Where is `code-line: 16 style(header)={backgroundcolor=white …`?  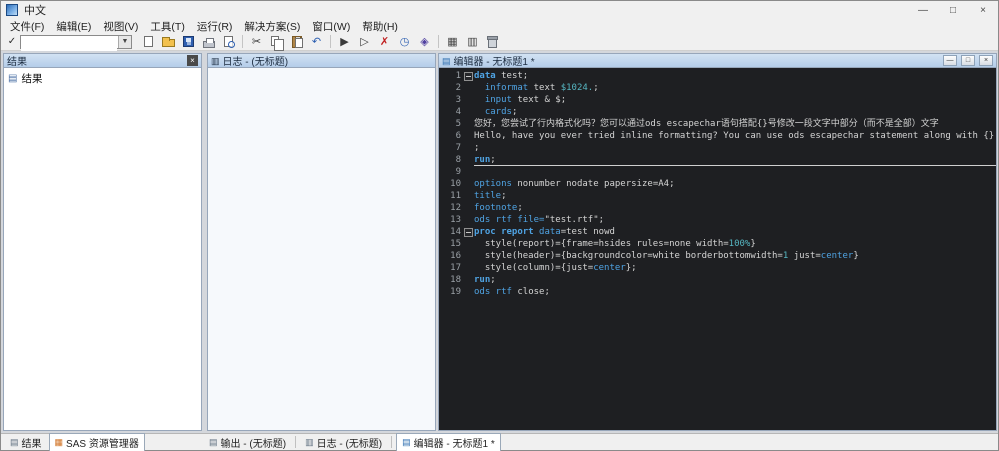 code-line: 16 style(header)={backgroundcolor=white … is located at coordinates (717, 256).